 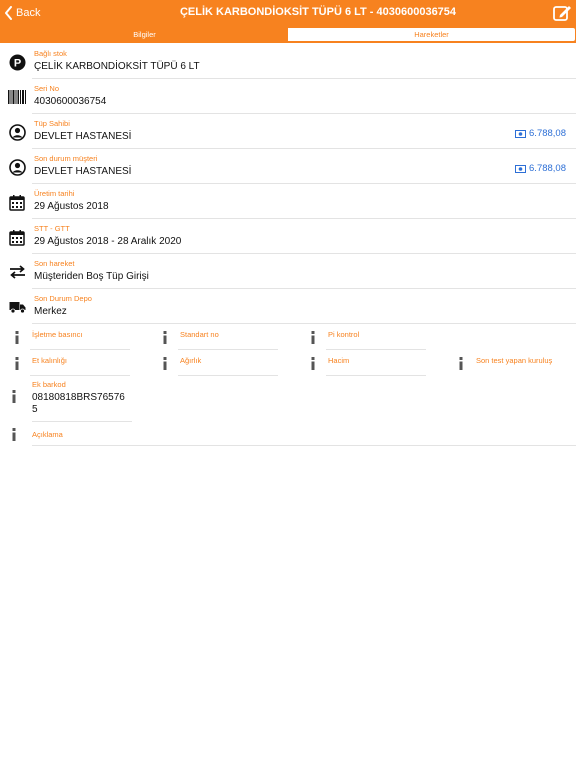 What do you see at coordinates (47, 434) in the screenshot?
I see `info-label: Açıklama` at bounding box center [47, 434].